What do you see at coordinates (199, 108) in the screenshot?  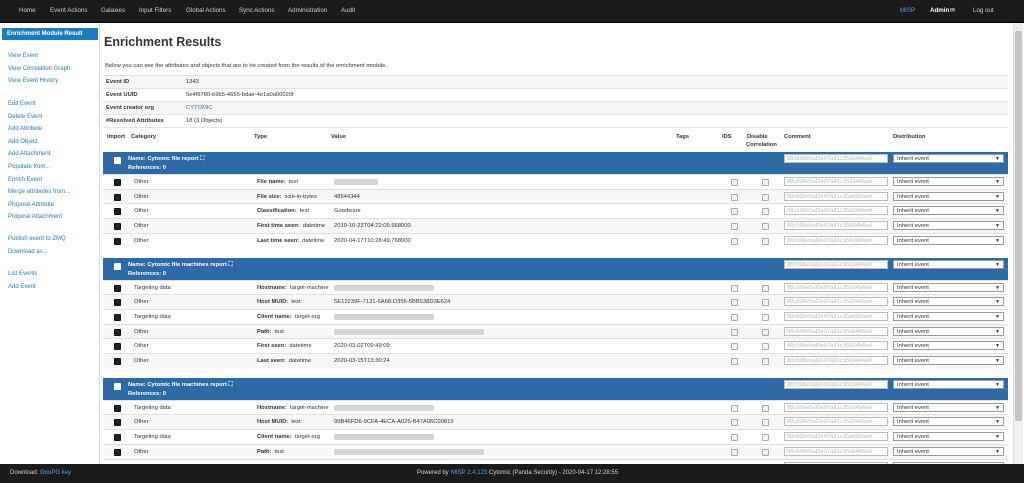 I see `creator-org-link: CYTOMIC` at bounding box center [199, 108].